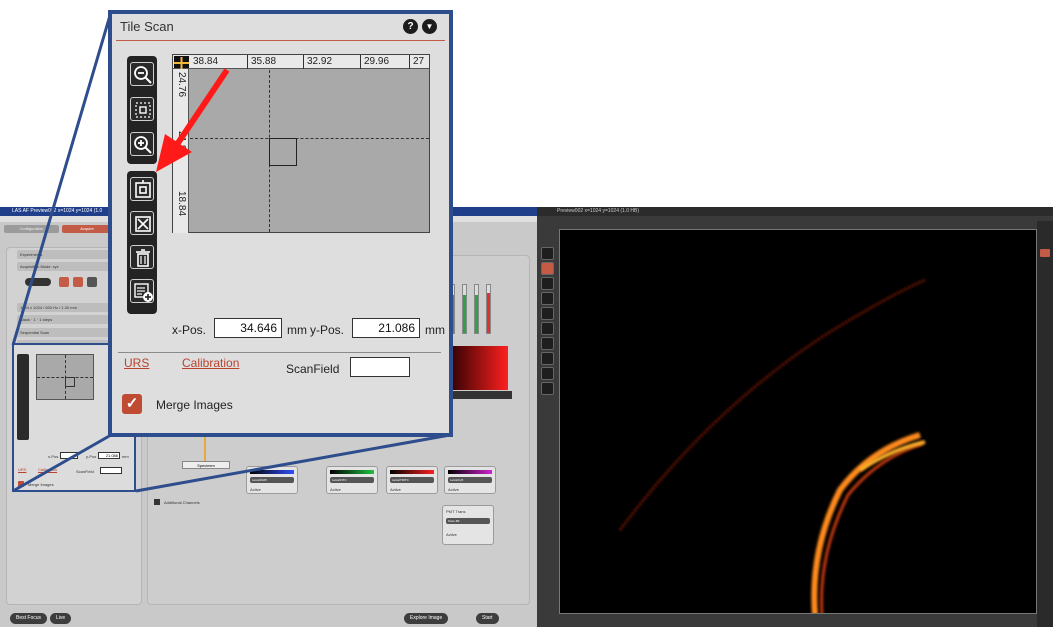  I want to click on pmt-trans-select: Scan-BF, so click(468, 521).